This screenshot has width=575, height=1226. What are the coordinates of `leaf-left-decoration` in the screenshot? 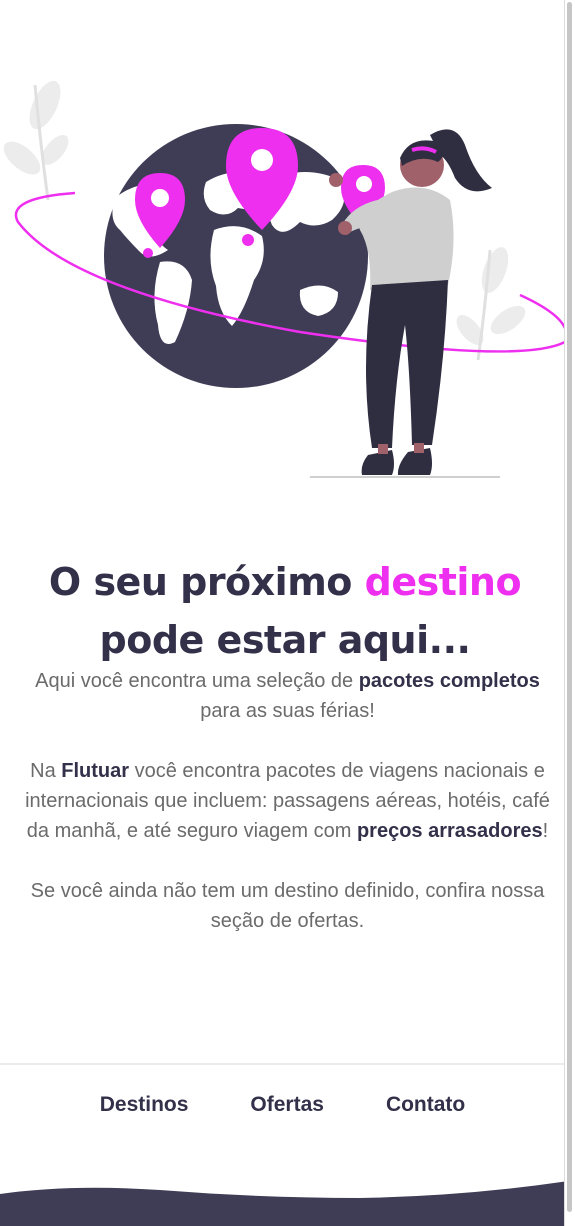 It's located at (36, 140).